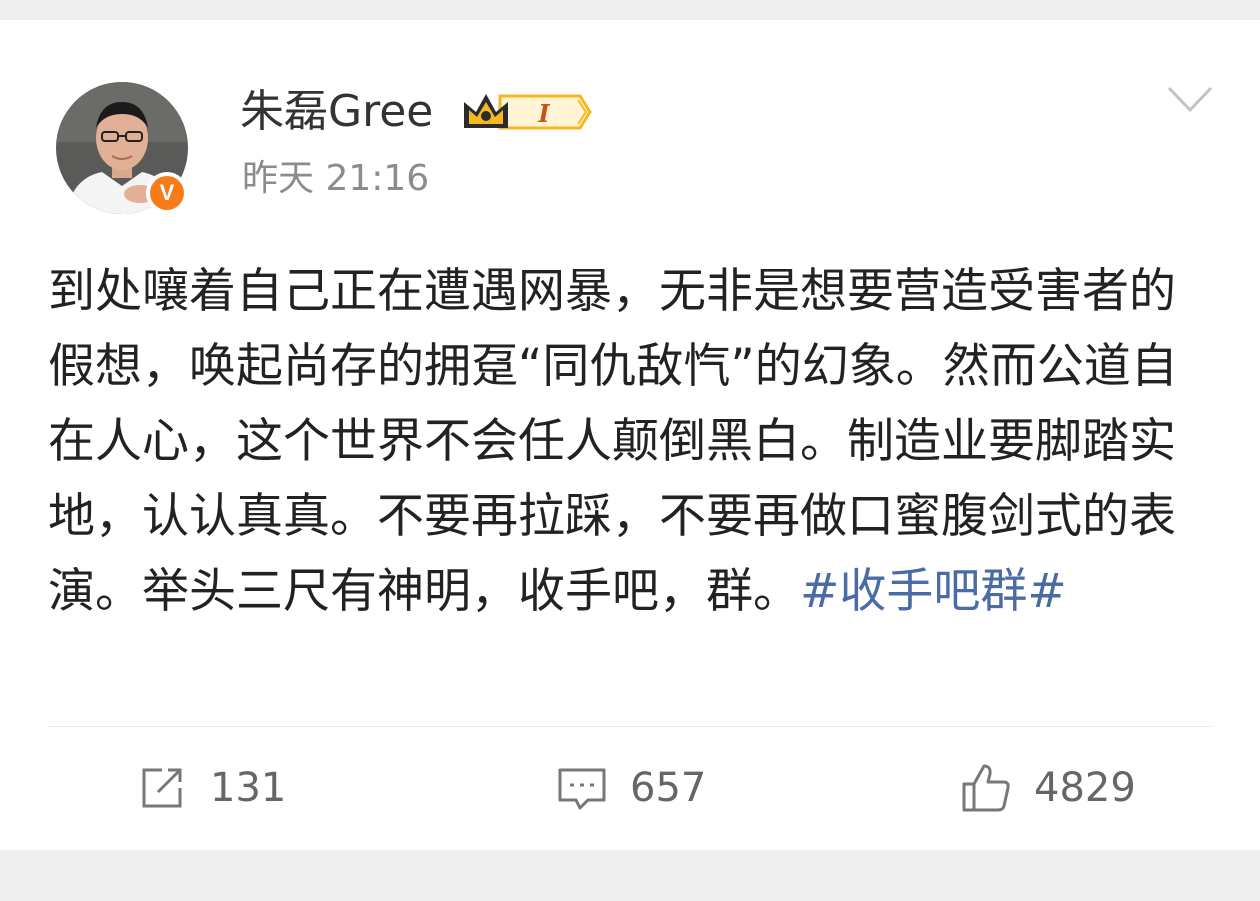 The image size is (1260, 901). Describe the element at coordinates (582, 789) in the screenshot. I see `comment-icon` at that location.